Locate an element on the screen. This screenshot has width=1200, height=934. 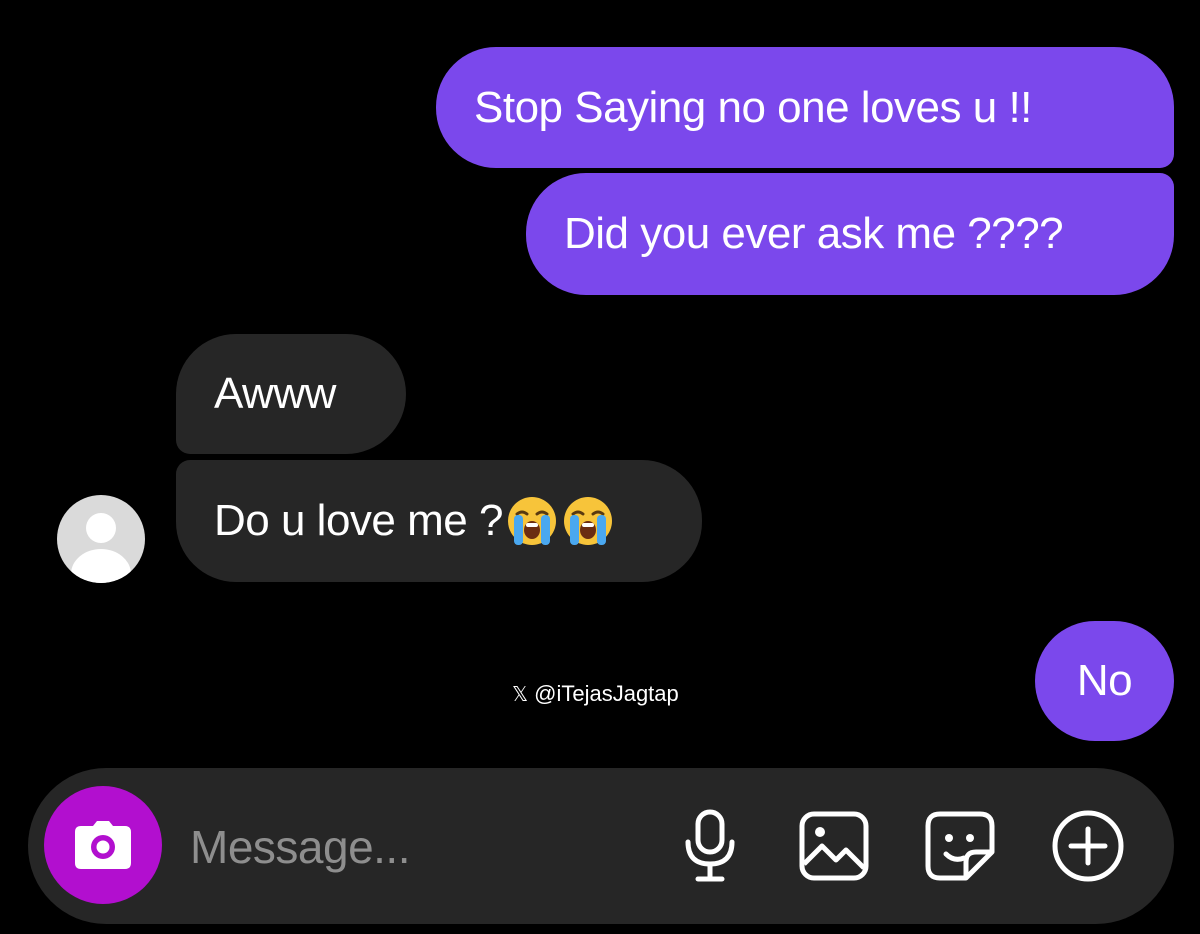
message-input is located at coordinates (400, 847).